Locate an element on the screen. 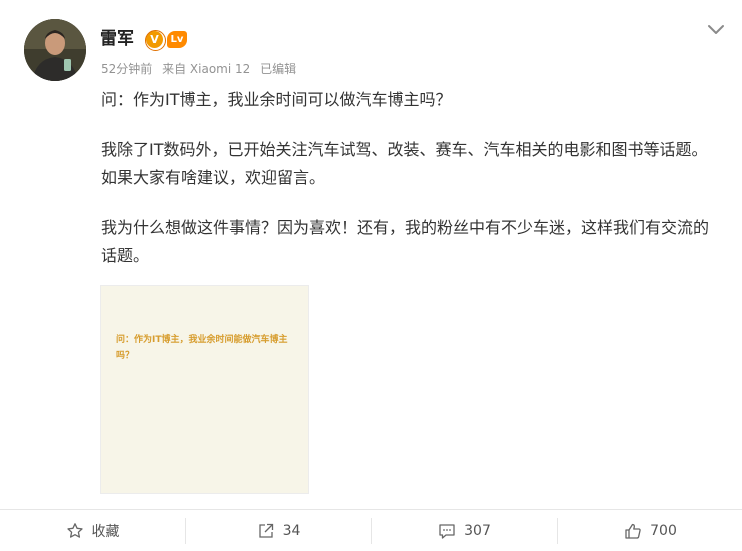 The image size is (742, 551). level-badge-icon: Lv is located at coordinates (177, 39).